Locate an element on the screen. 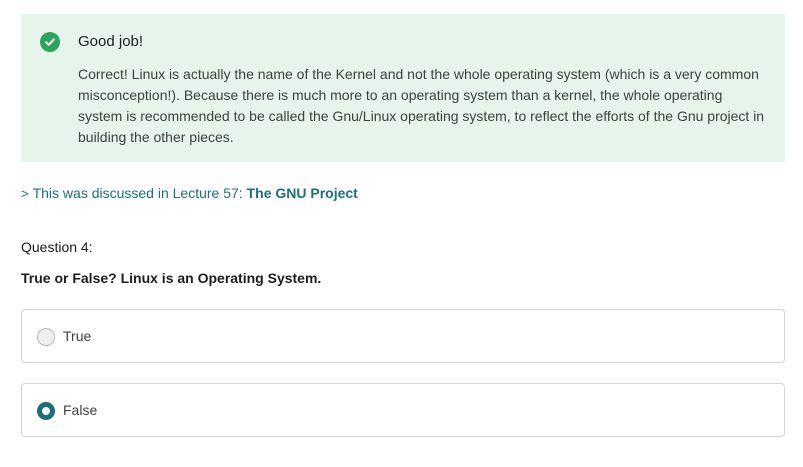 The height and width of the screenshot is (467, 803). answer-option-false: False is located at coordinates (403, 410).